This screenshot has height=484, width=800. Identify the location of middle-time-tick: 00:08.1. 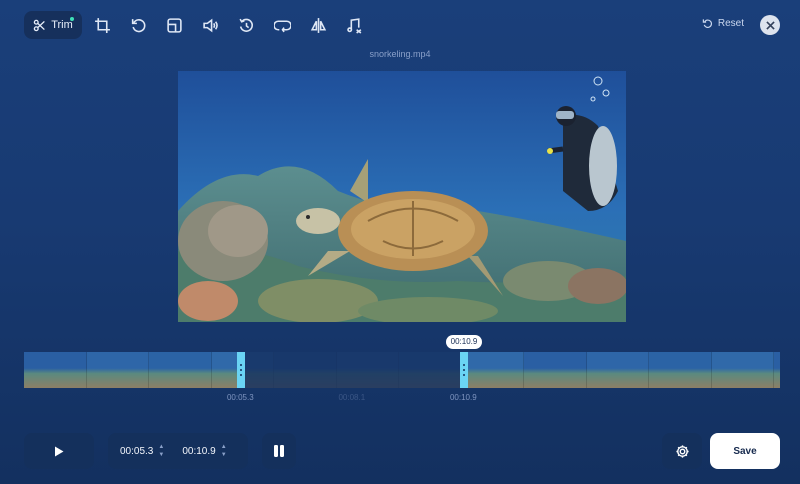
(352, 397).